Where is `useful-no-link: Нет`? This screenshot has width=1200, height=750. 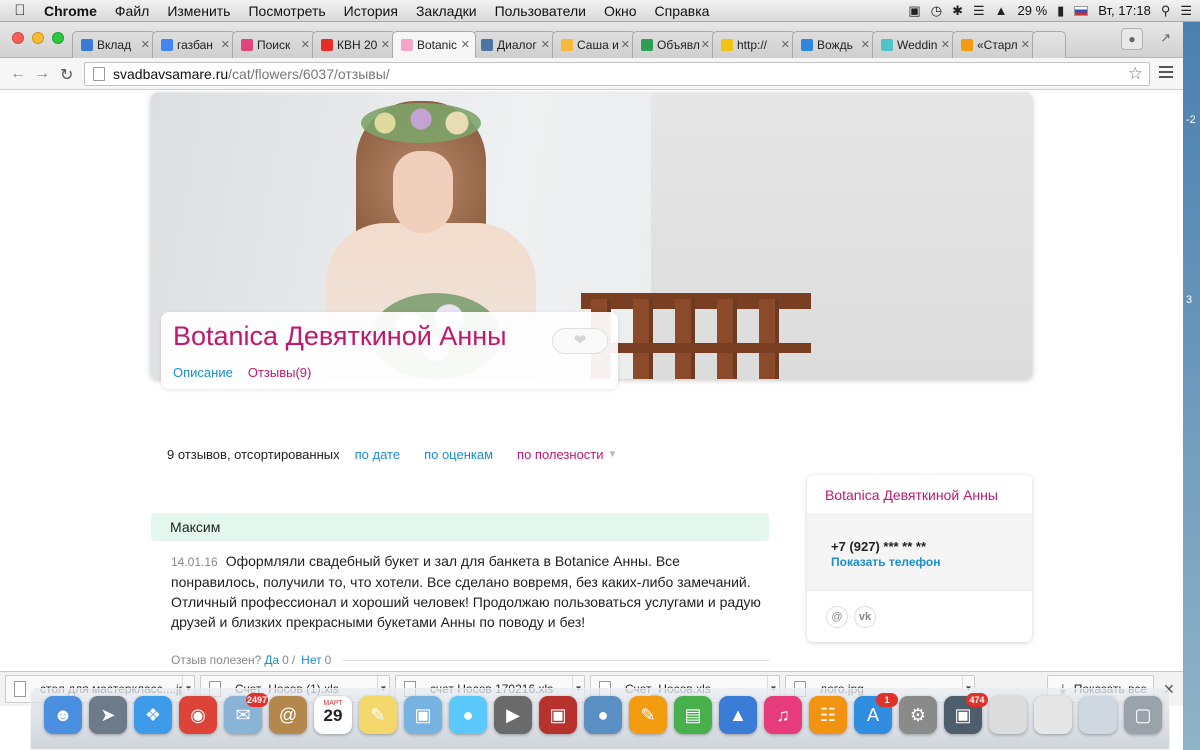 useful-no-link: Нет is located at coordinates (311, 660).